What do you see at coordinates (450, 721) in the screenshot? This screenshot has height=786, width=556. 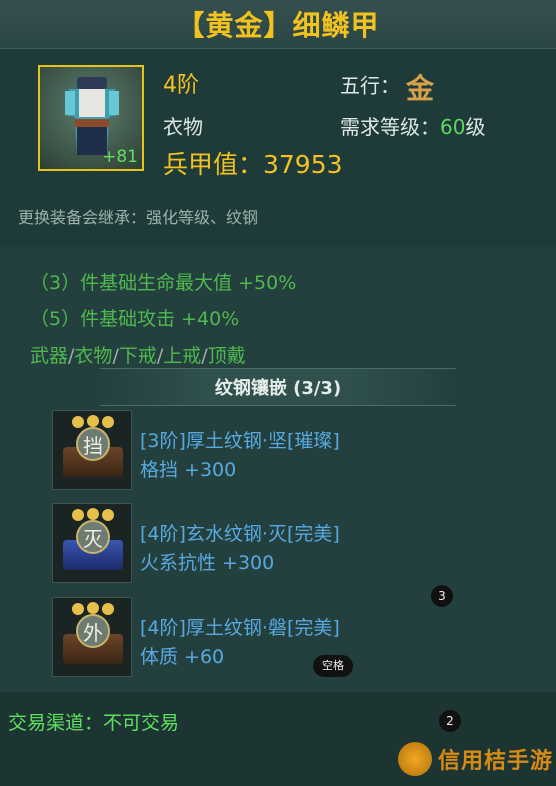 I see `hint-badge-2: 2` at bounding box center [450, 721].